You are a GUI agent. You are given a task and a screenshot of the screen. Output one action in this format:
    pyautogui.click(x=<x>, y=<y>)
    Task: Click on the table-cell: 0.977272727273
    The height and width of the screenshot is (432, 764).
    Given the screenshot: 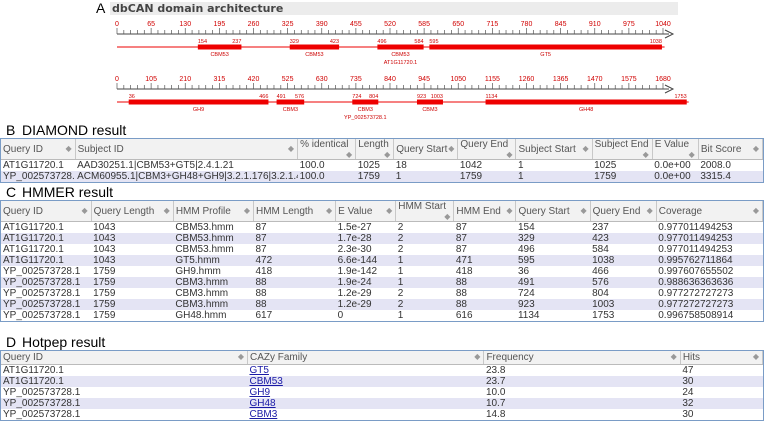 What is the action you would take?
    pyautogui.click(x=709, y=293)
    